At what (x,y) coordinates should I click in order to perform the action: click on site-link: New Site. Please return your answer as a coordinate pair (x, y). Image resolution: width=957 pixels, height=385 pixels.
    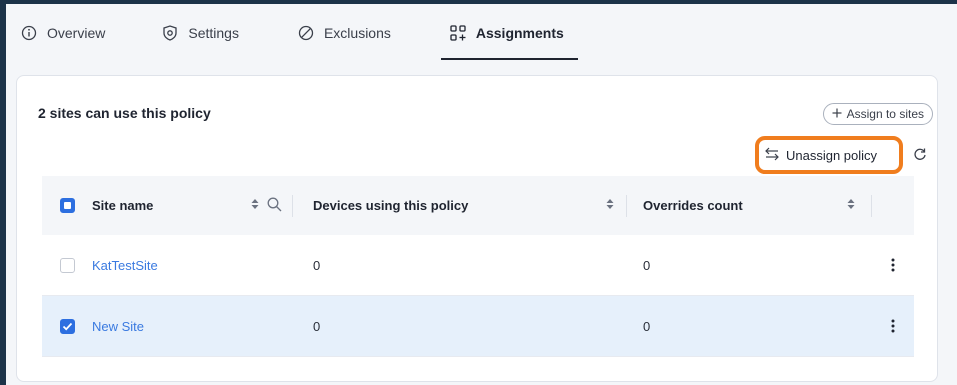
    Looking at the image, I should click on (118, 326).